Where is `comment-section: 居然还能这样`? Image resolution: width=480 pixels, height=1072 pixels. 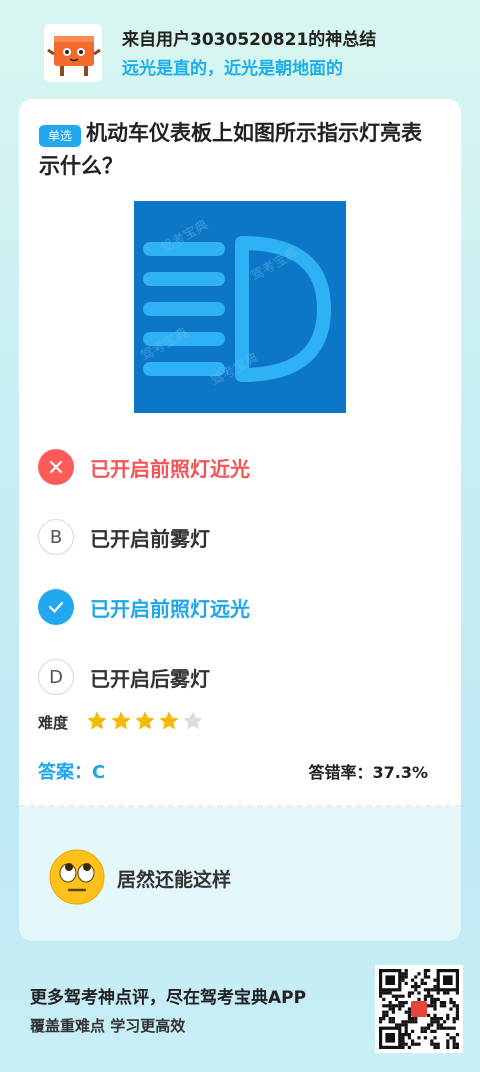
comment-section: 居然还能这样 is located at coordinates (240, 874).